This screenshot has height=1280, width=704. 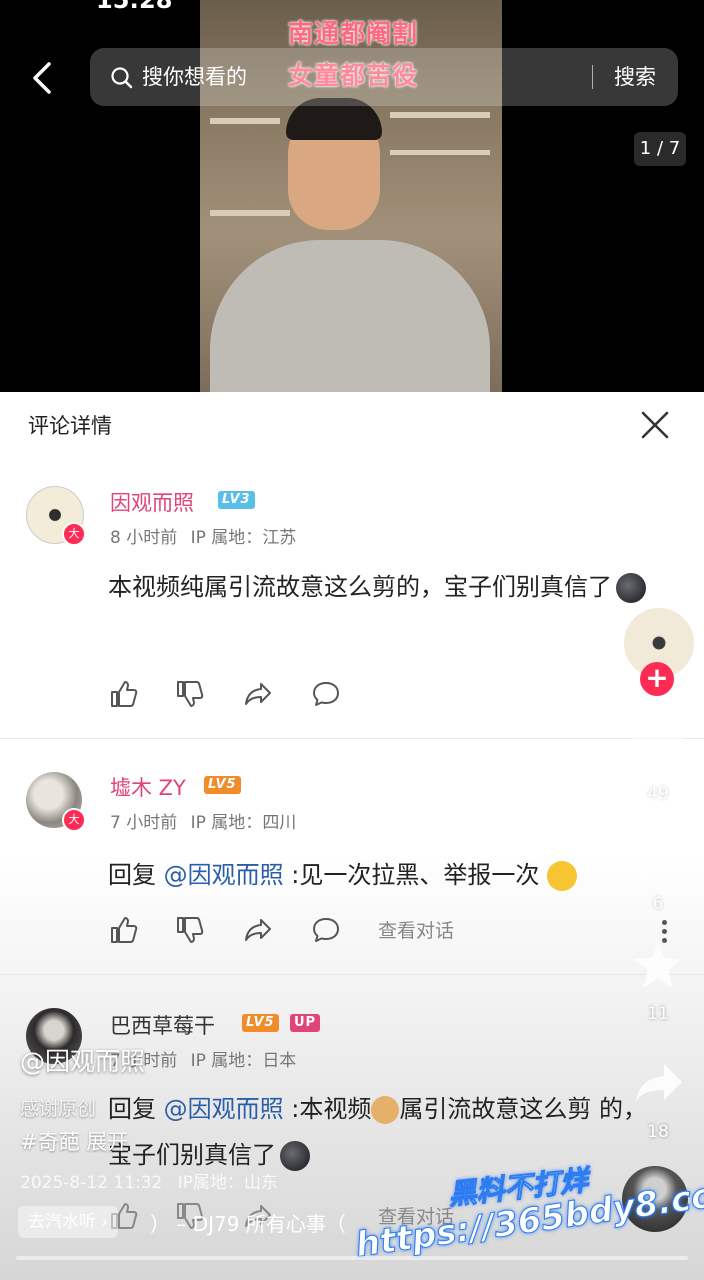 I want to click on video-date: 2025-8-12 11:32 IP属地：山东, so click(x=149, y=1180).